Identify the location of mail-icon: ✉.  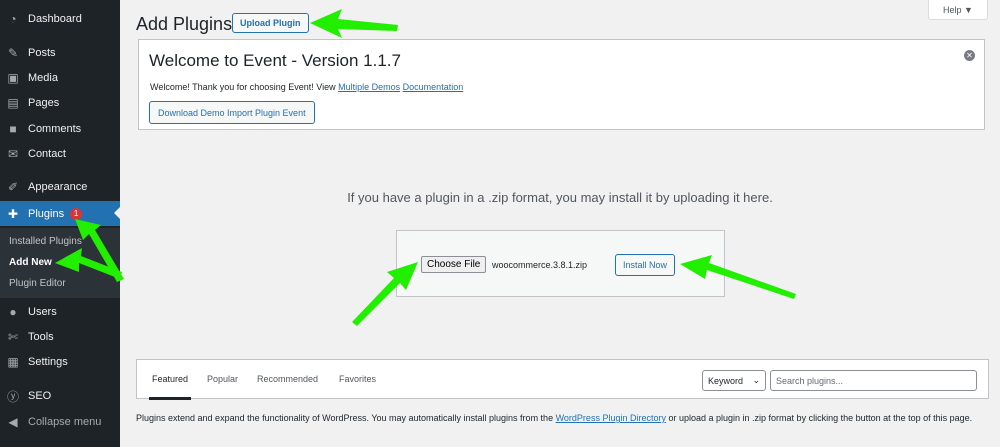
(13, 154).